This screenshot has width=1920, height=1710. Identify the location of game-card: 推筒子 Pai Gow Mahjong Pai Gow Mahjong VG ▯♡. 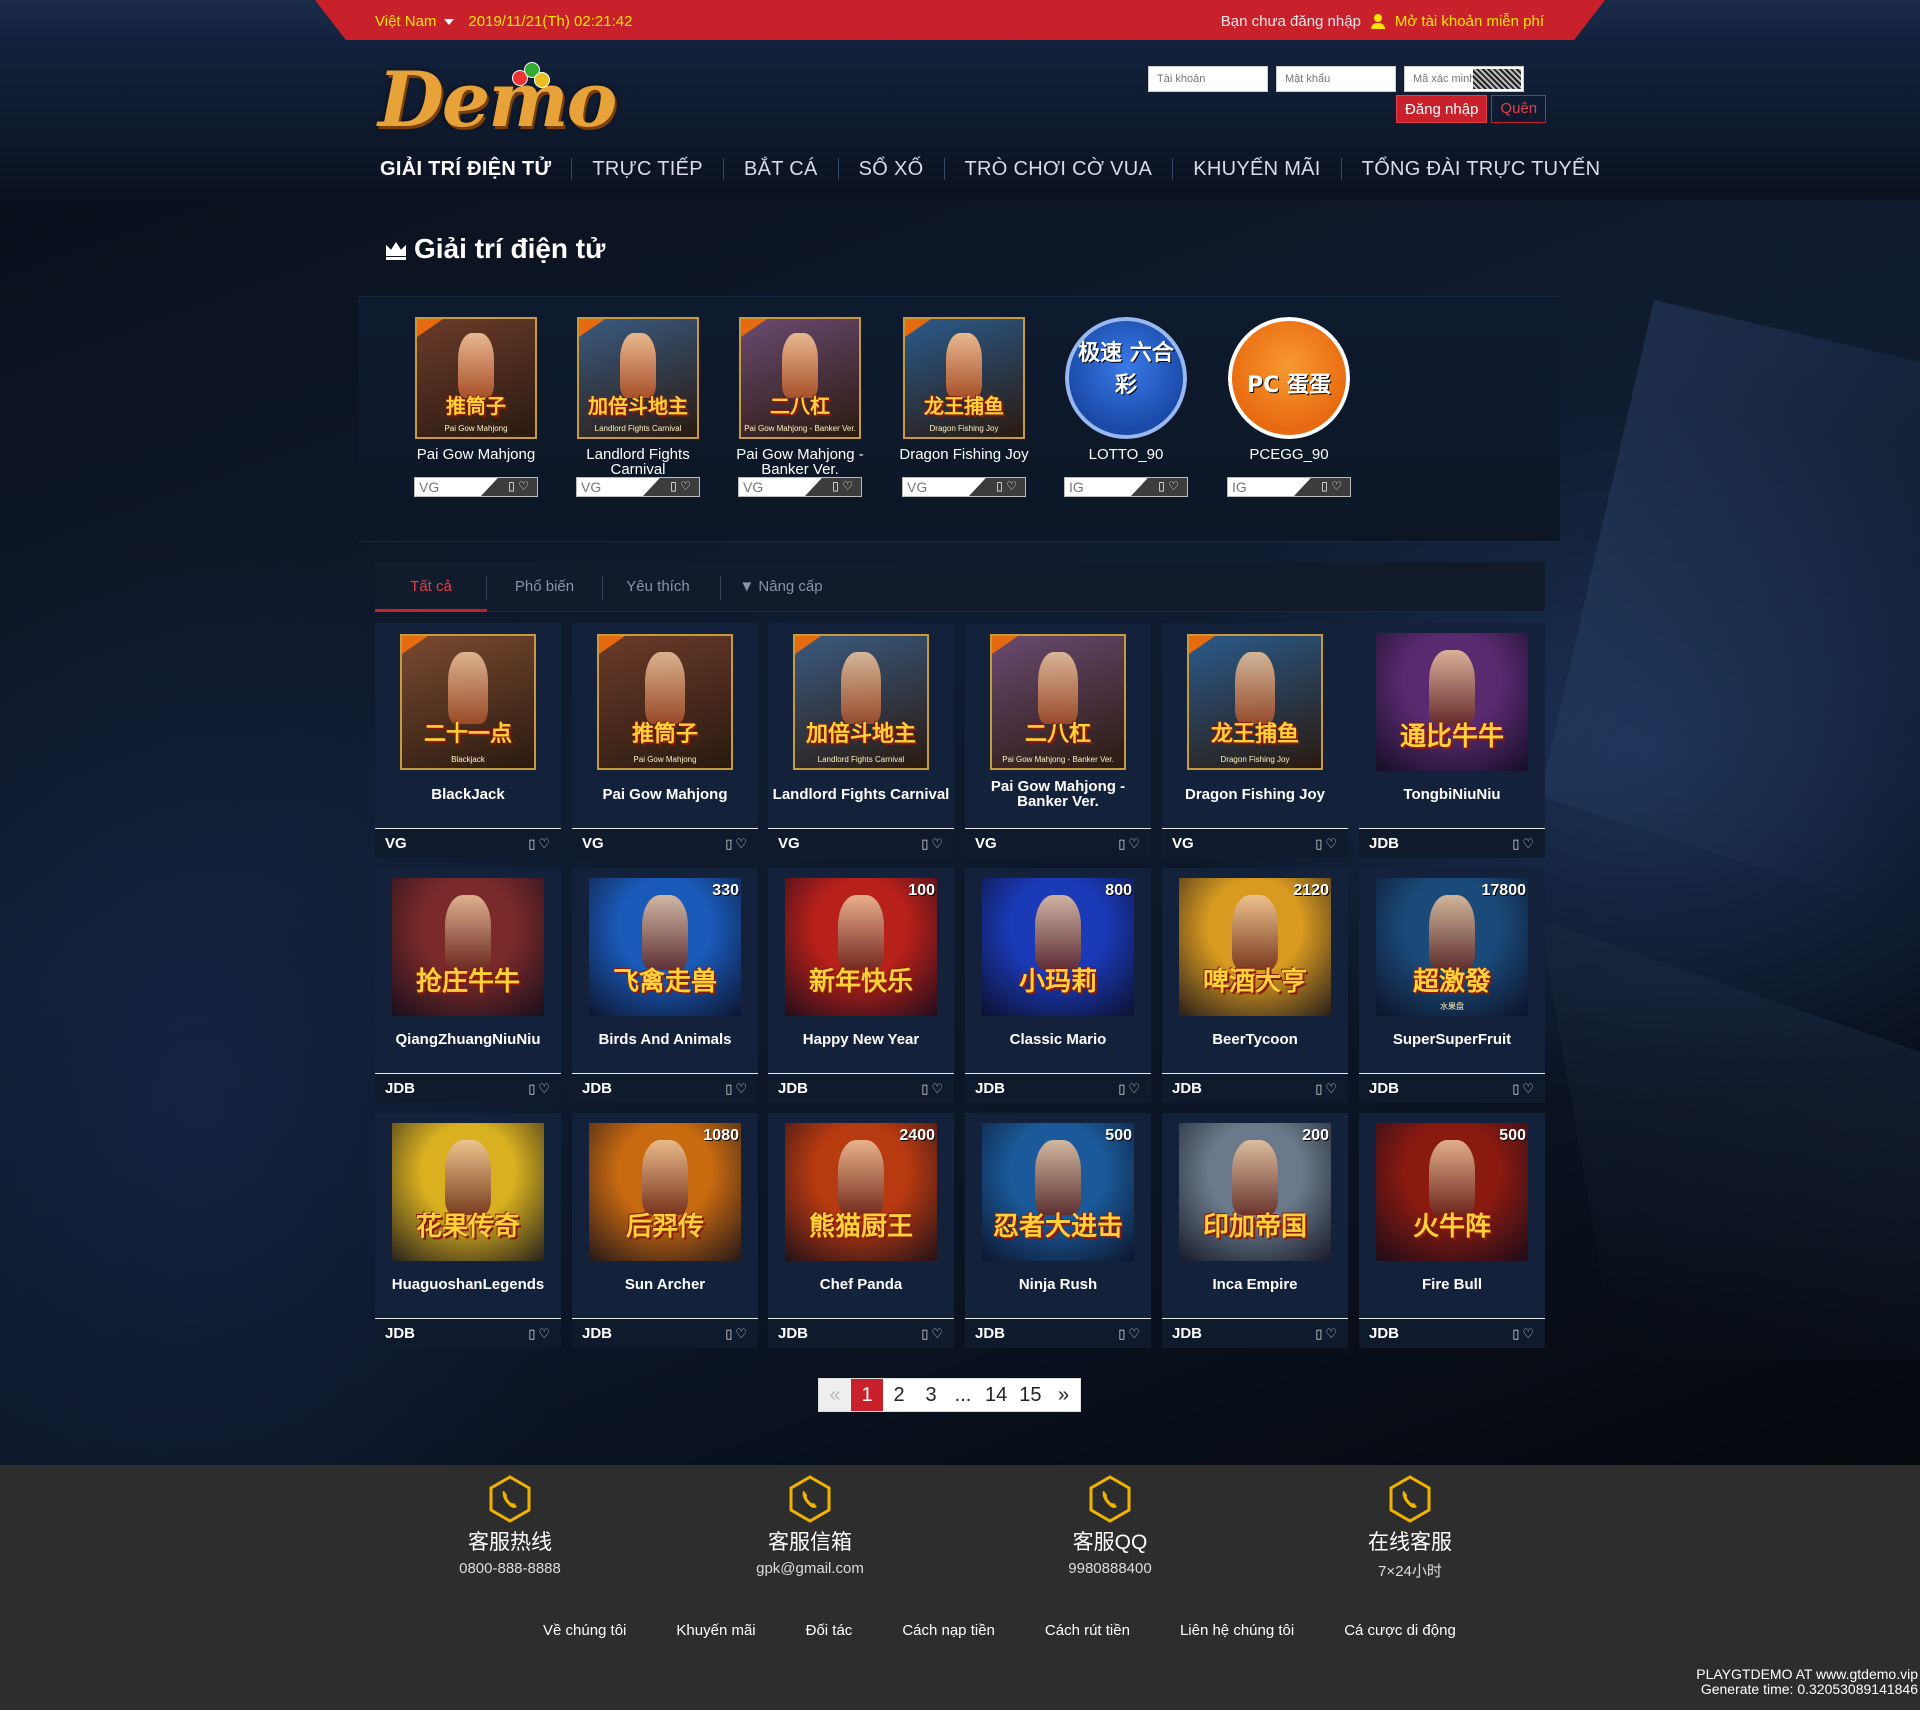
(665, 740).